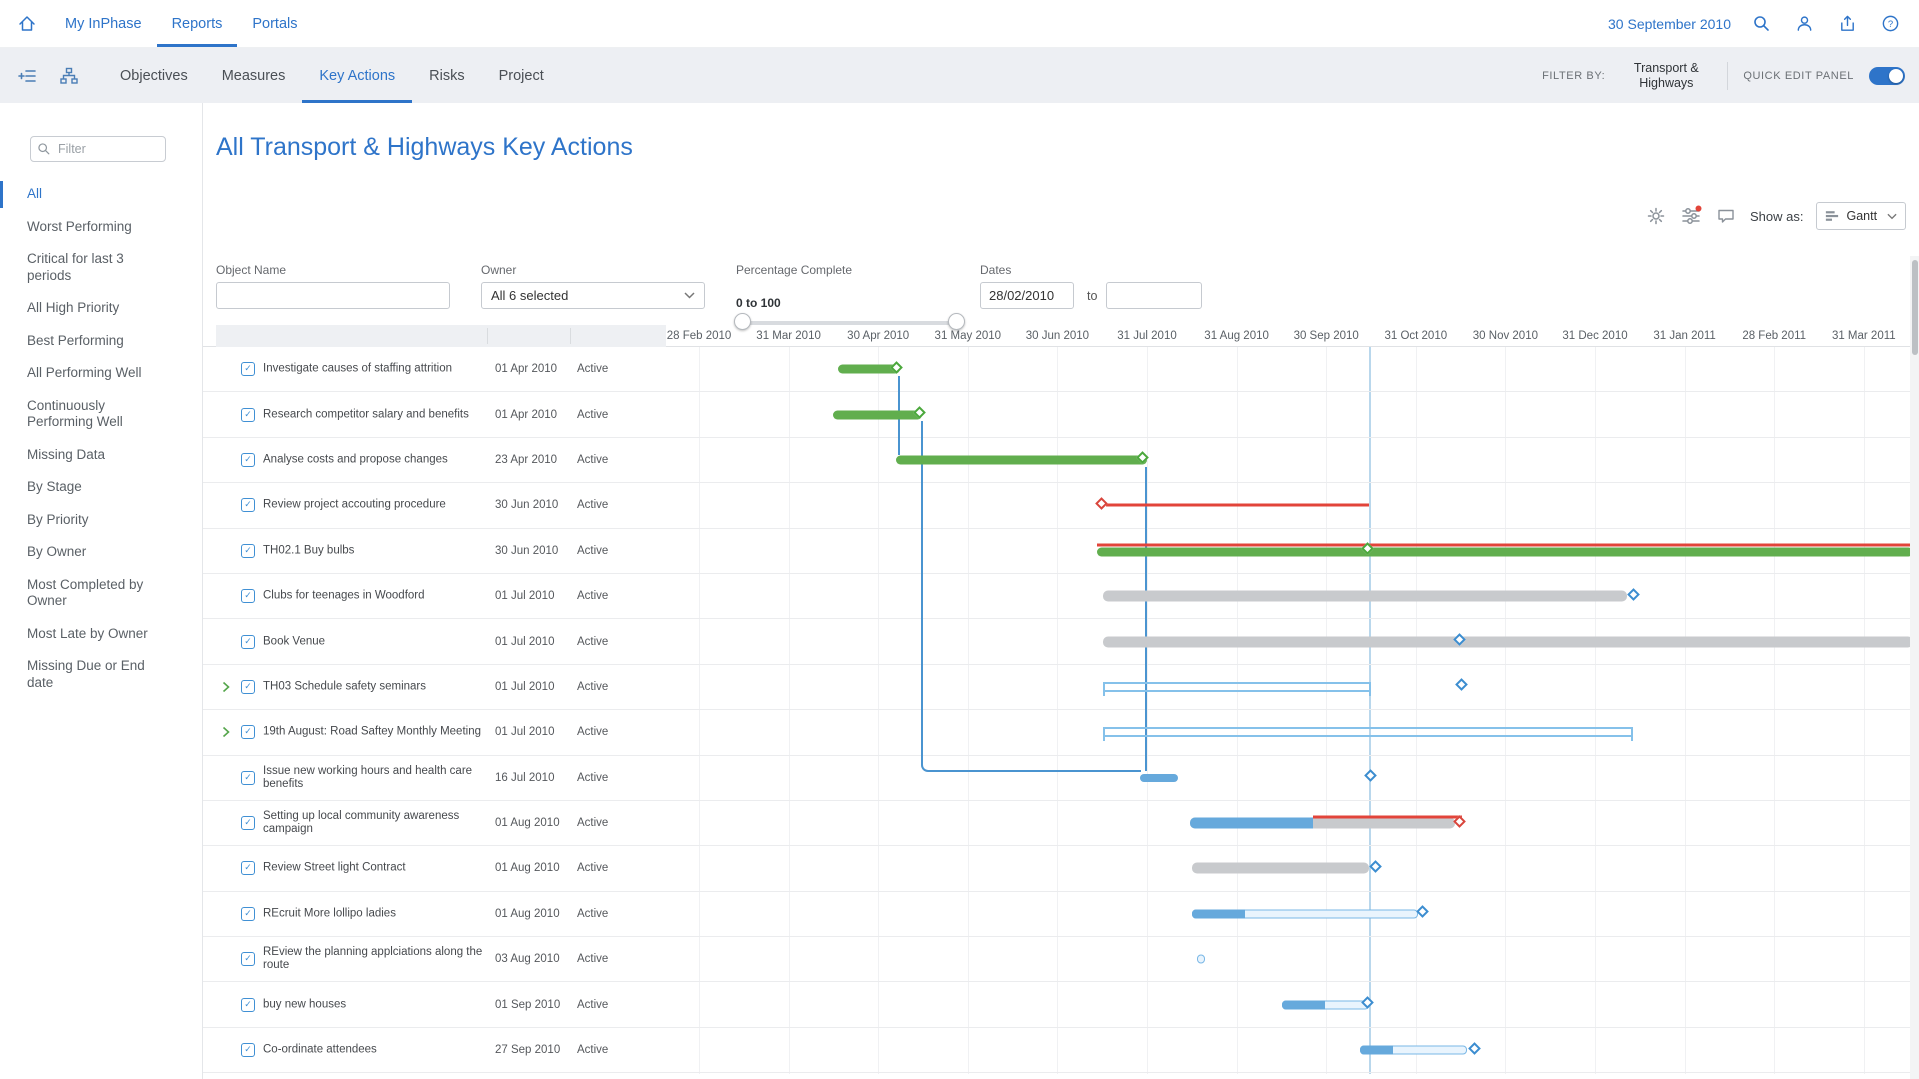  What do you see at coordinates (1666, 76) in the screenshot?
I see `filter-by-value: Transport & Highways` at bounding box center [1666, 76].